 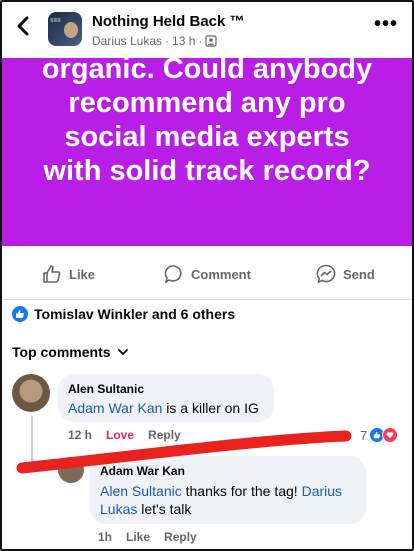 What do you see at coordinates (52, 274) in the screenshot?
I see `thumbs-up-icon` at bounding box center [52, 274].